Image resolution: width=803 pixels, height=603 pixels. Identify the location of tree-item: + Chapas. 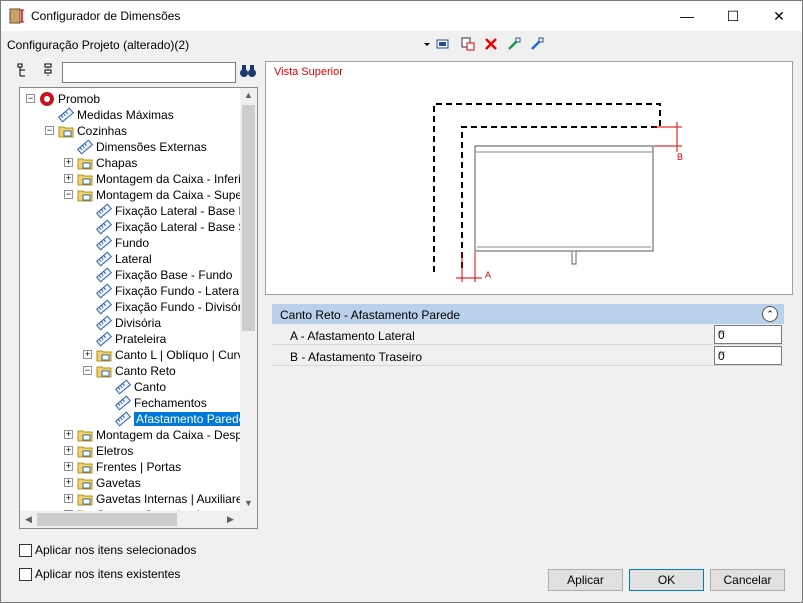
(131, 163).